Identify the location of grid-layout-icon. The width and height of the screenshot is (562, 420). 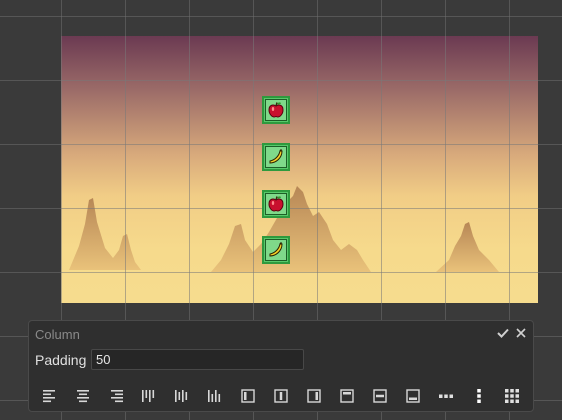
(512, 396).